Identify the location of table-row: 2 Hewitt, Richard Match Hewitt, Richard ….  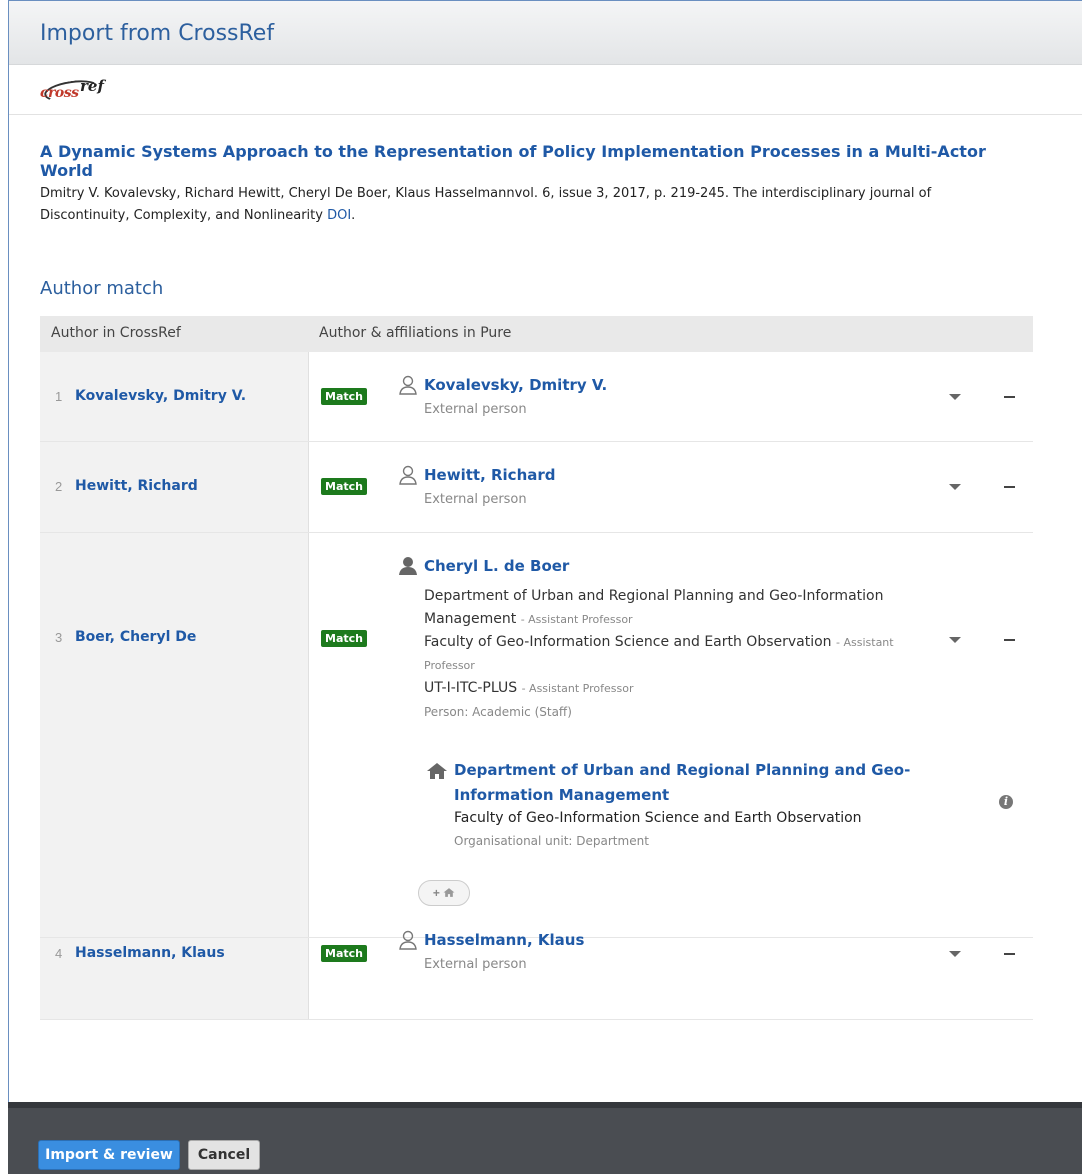
(536, 487).